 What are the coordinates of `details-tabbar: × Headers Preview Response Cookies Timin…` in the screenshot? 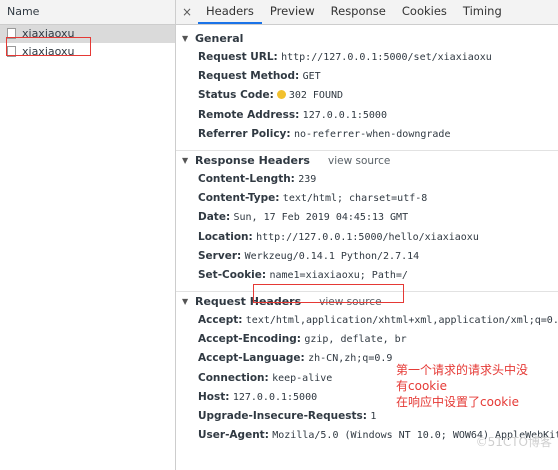 It's located at (367, 12).